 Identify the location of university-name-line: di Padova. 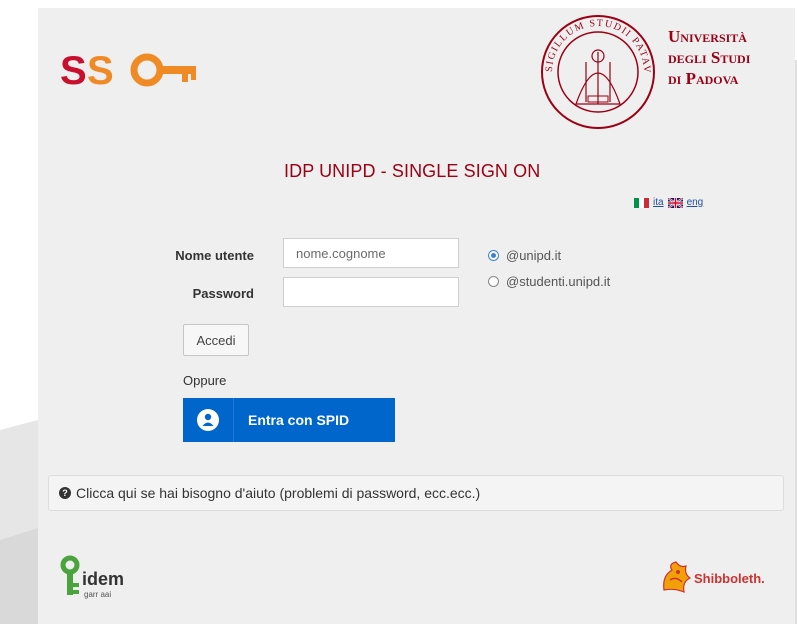
(703, 78).